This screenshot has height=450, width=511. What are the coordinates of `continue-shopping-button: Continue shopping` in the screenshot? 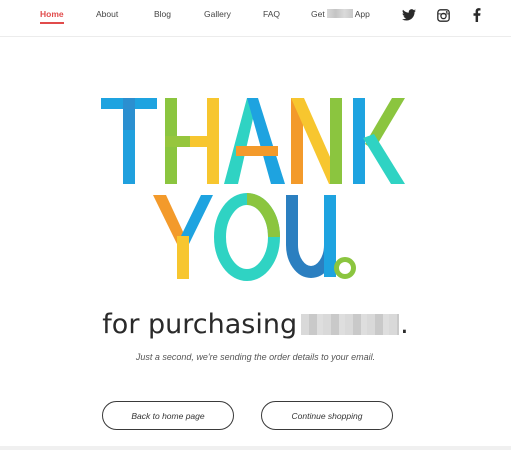 It's located at (327, 415).